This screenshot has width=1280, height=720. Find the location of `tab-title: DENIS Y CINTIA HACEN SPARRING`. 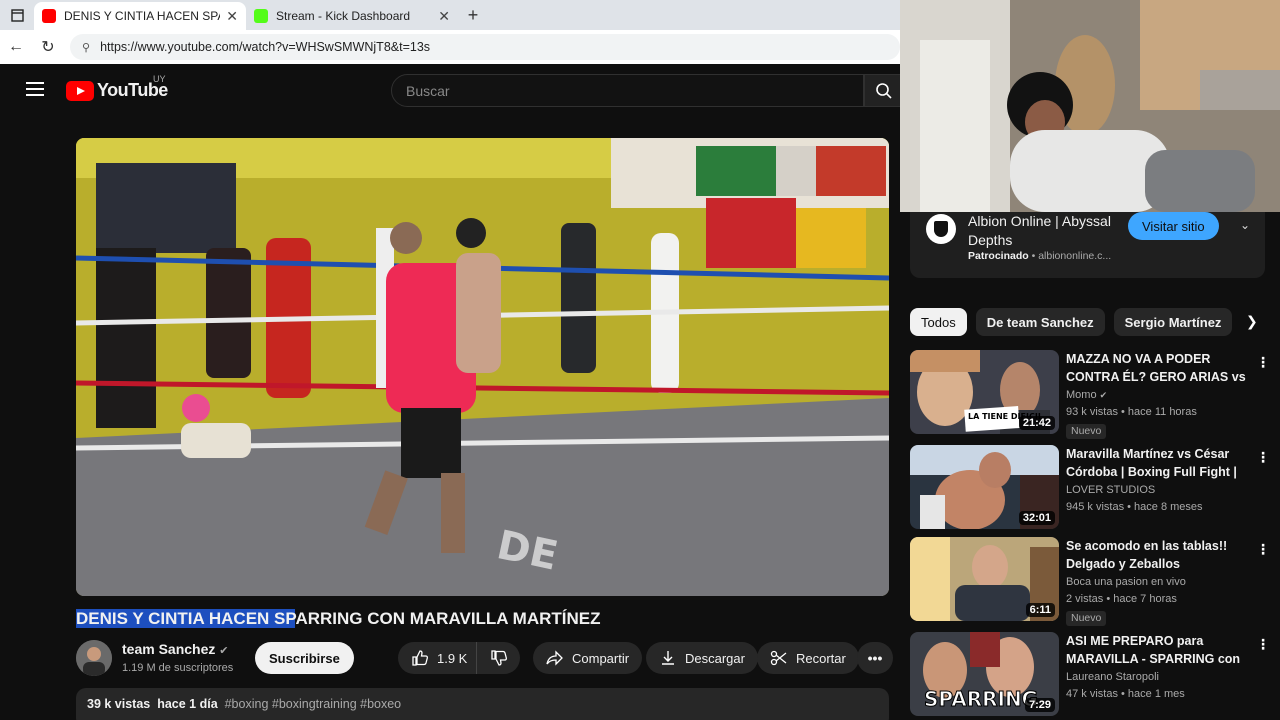

tab-title: DENIS Y CINTIA HACEN SPARRING is located at coordinates (142, 16).